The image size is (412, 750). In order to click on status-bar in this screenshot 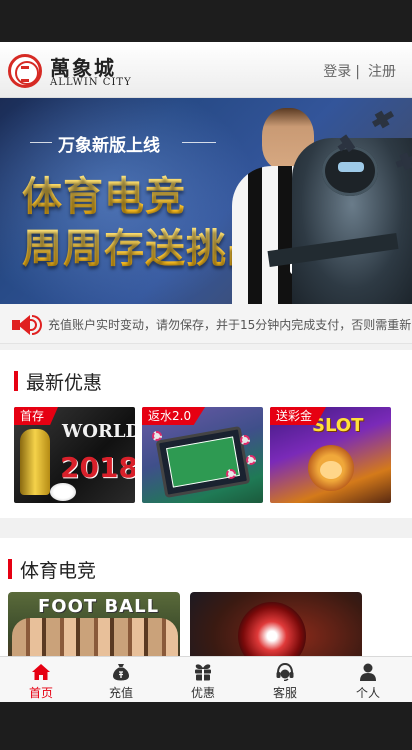, I will do `click(206, 21)`.